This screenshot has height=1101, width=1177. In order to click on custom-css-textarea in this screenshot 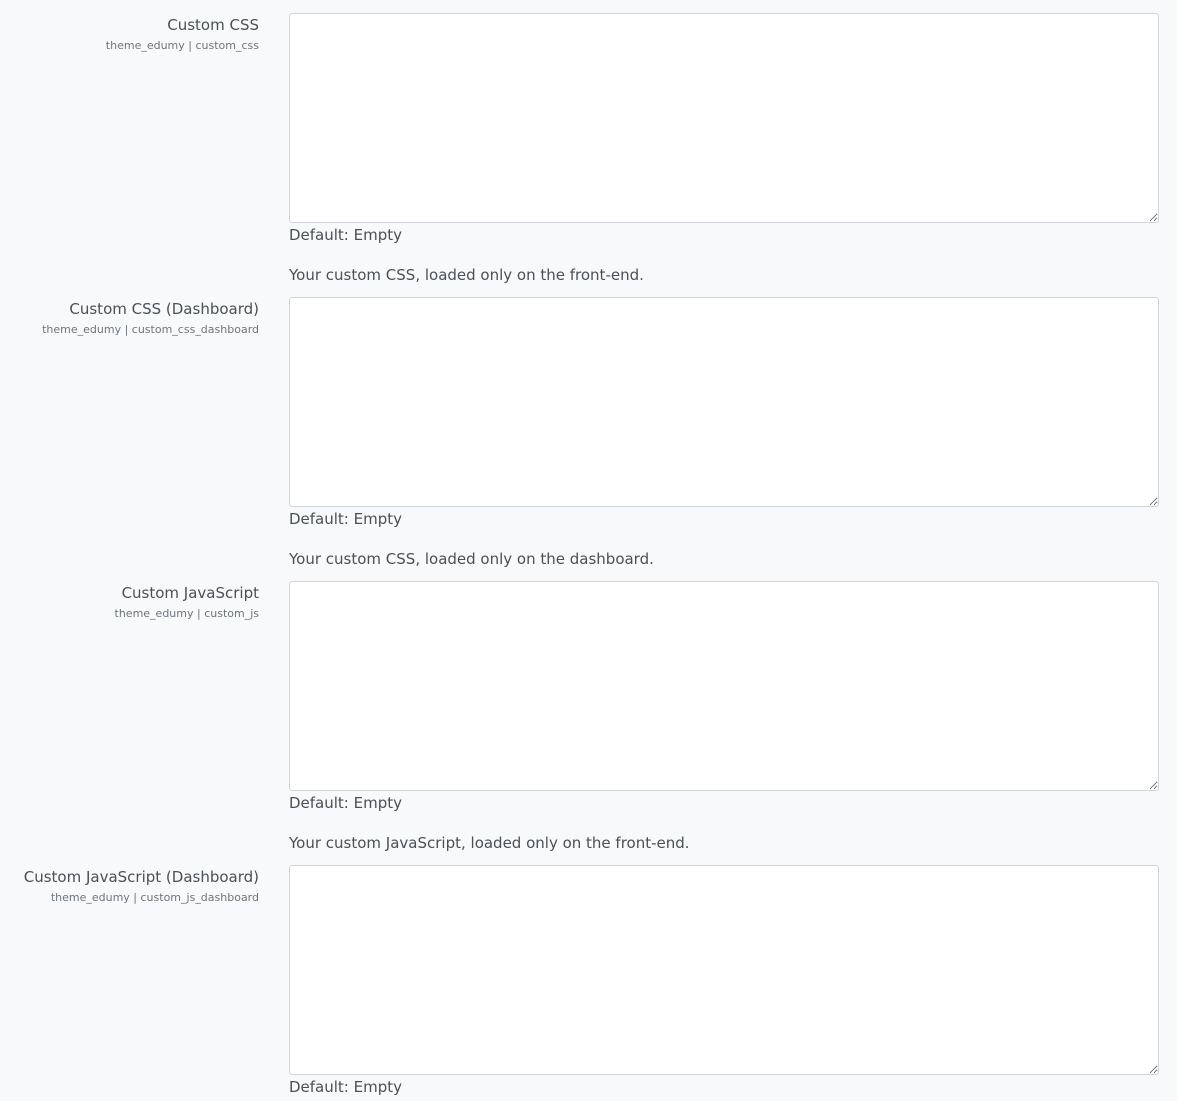, I will do `click(724, 118)`.